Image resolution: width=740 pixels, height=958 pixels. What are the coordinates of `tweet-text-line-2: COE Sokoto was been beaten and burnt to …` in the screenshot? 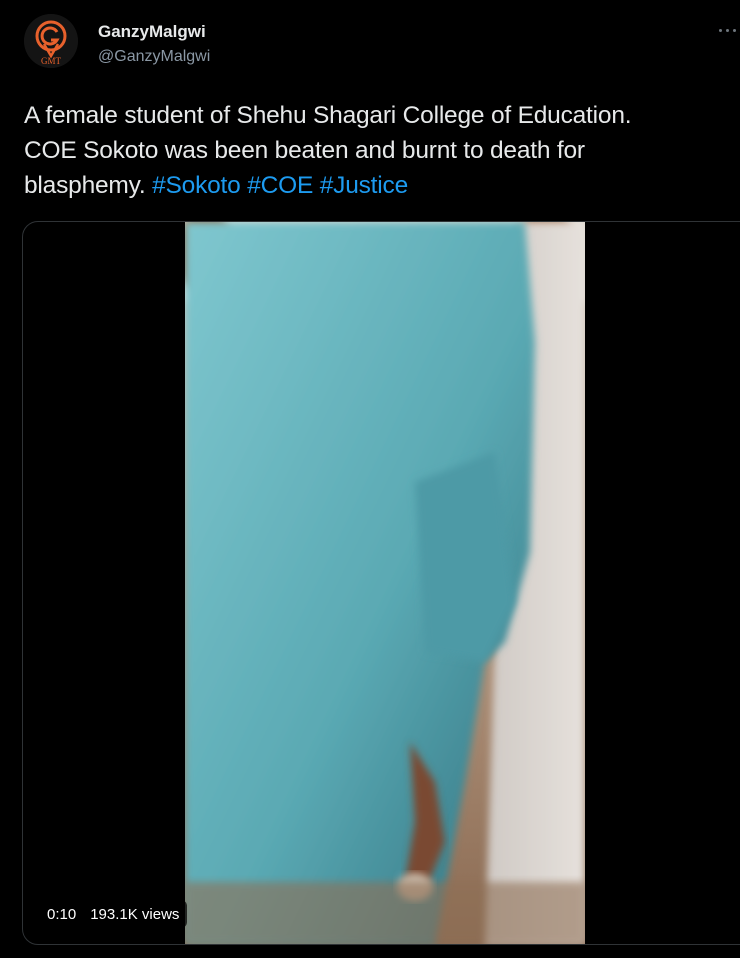 It's located at (304, 150).